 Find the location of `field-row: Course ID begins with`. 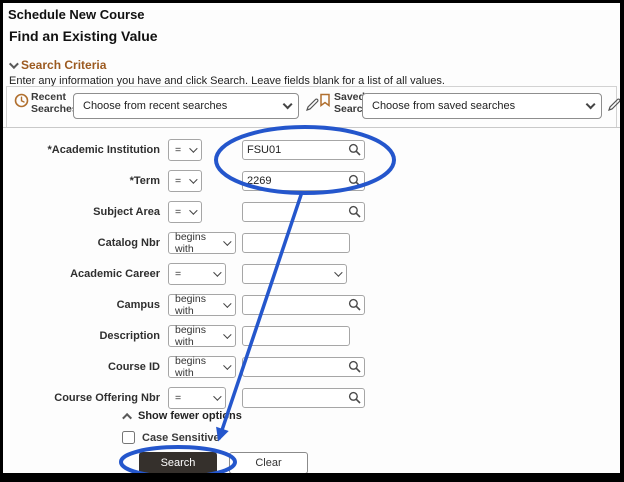

field-row: Course ID begins with is located at coordinates (311, 366).